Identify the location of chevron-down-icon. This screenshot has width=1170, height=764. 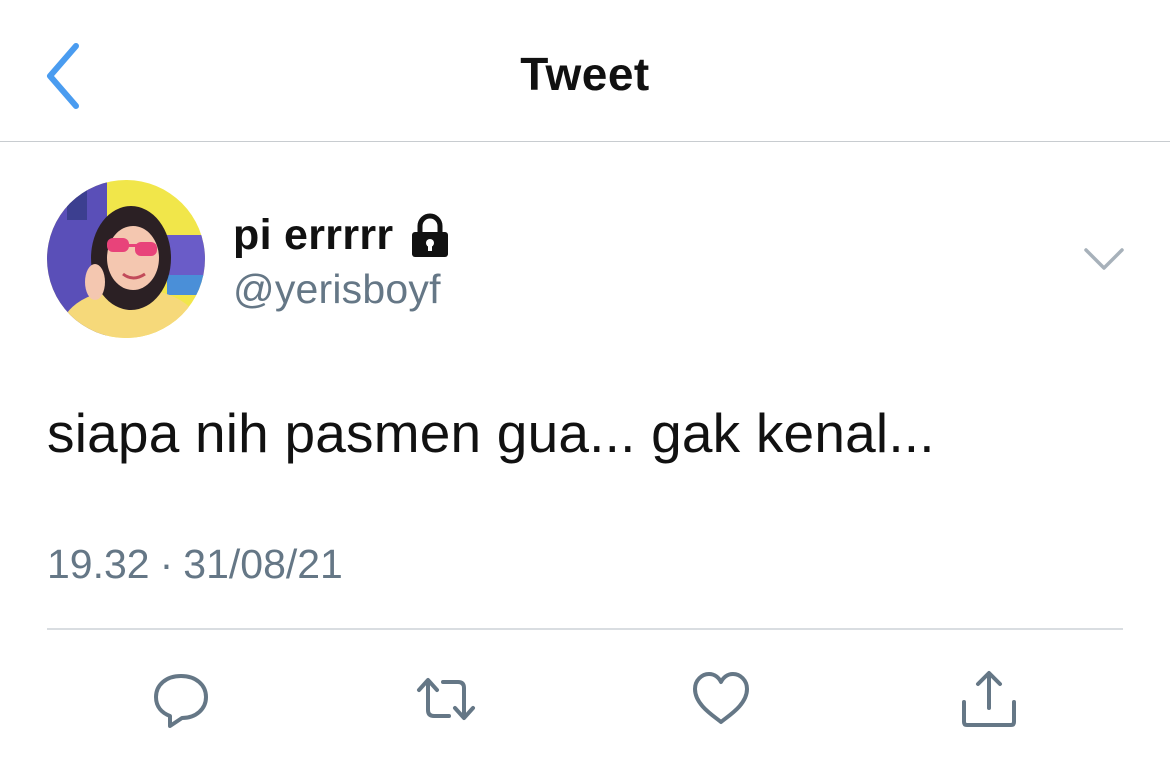
(1104, 259).